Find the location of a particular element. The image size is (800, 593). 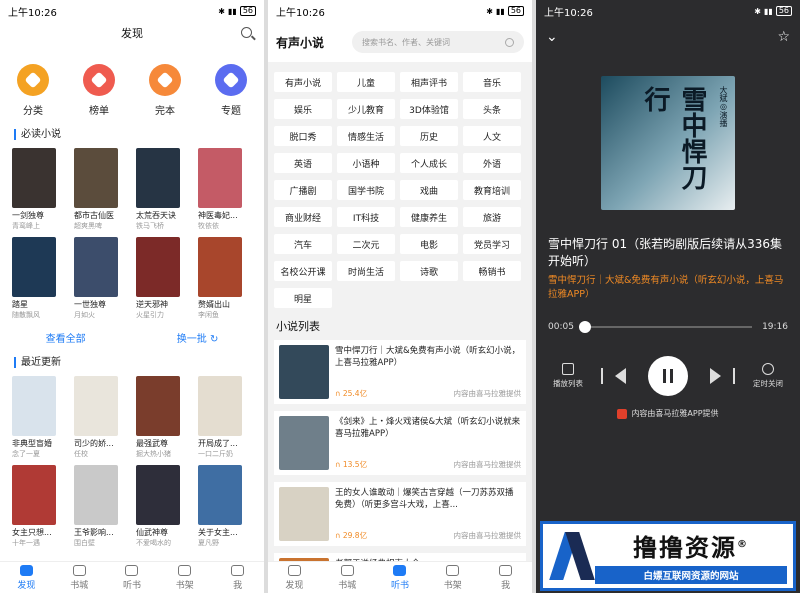

next-icon is located at coordinates (722, 376).